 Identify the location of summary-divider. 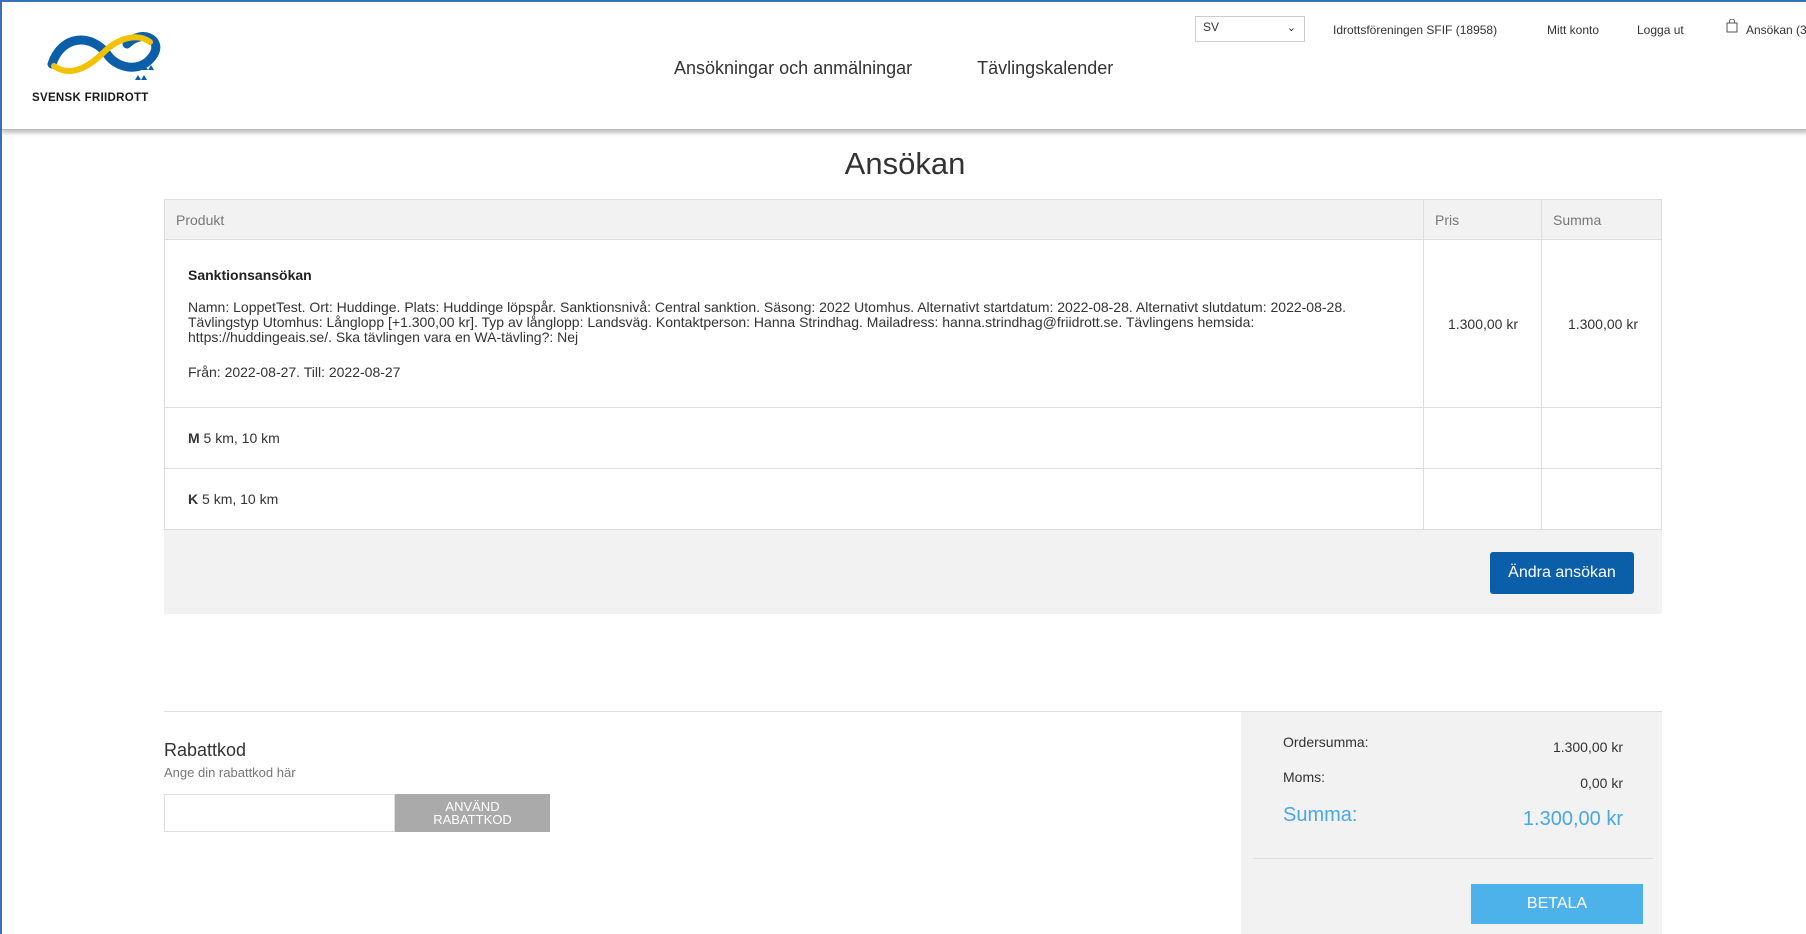
(1453, 858).